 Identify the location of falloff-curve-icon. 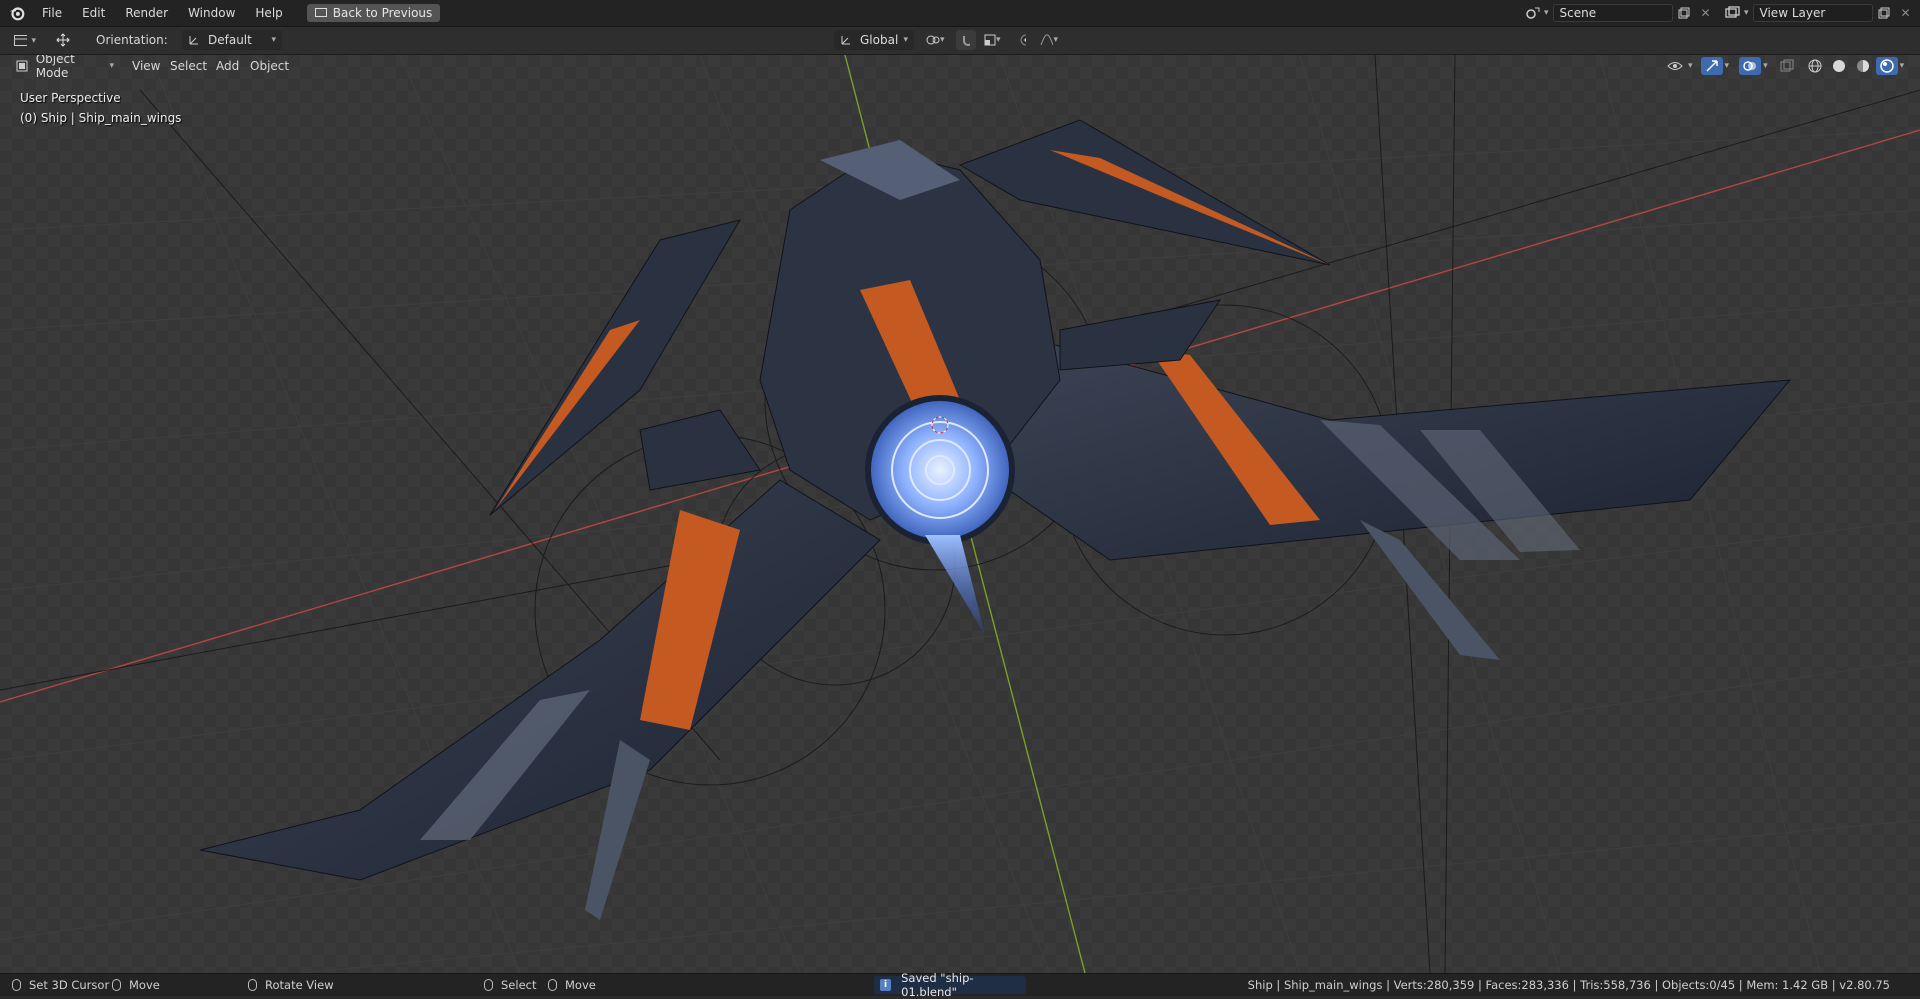
(1047, 40).